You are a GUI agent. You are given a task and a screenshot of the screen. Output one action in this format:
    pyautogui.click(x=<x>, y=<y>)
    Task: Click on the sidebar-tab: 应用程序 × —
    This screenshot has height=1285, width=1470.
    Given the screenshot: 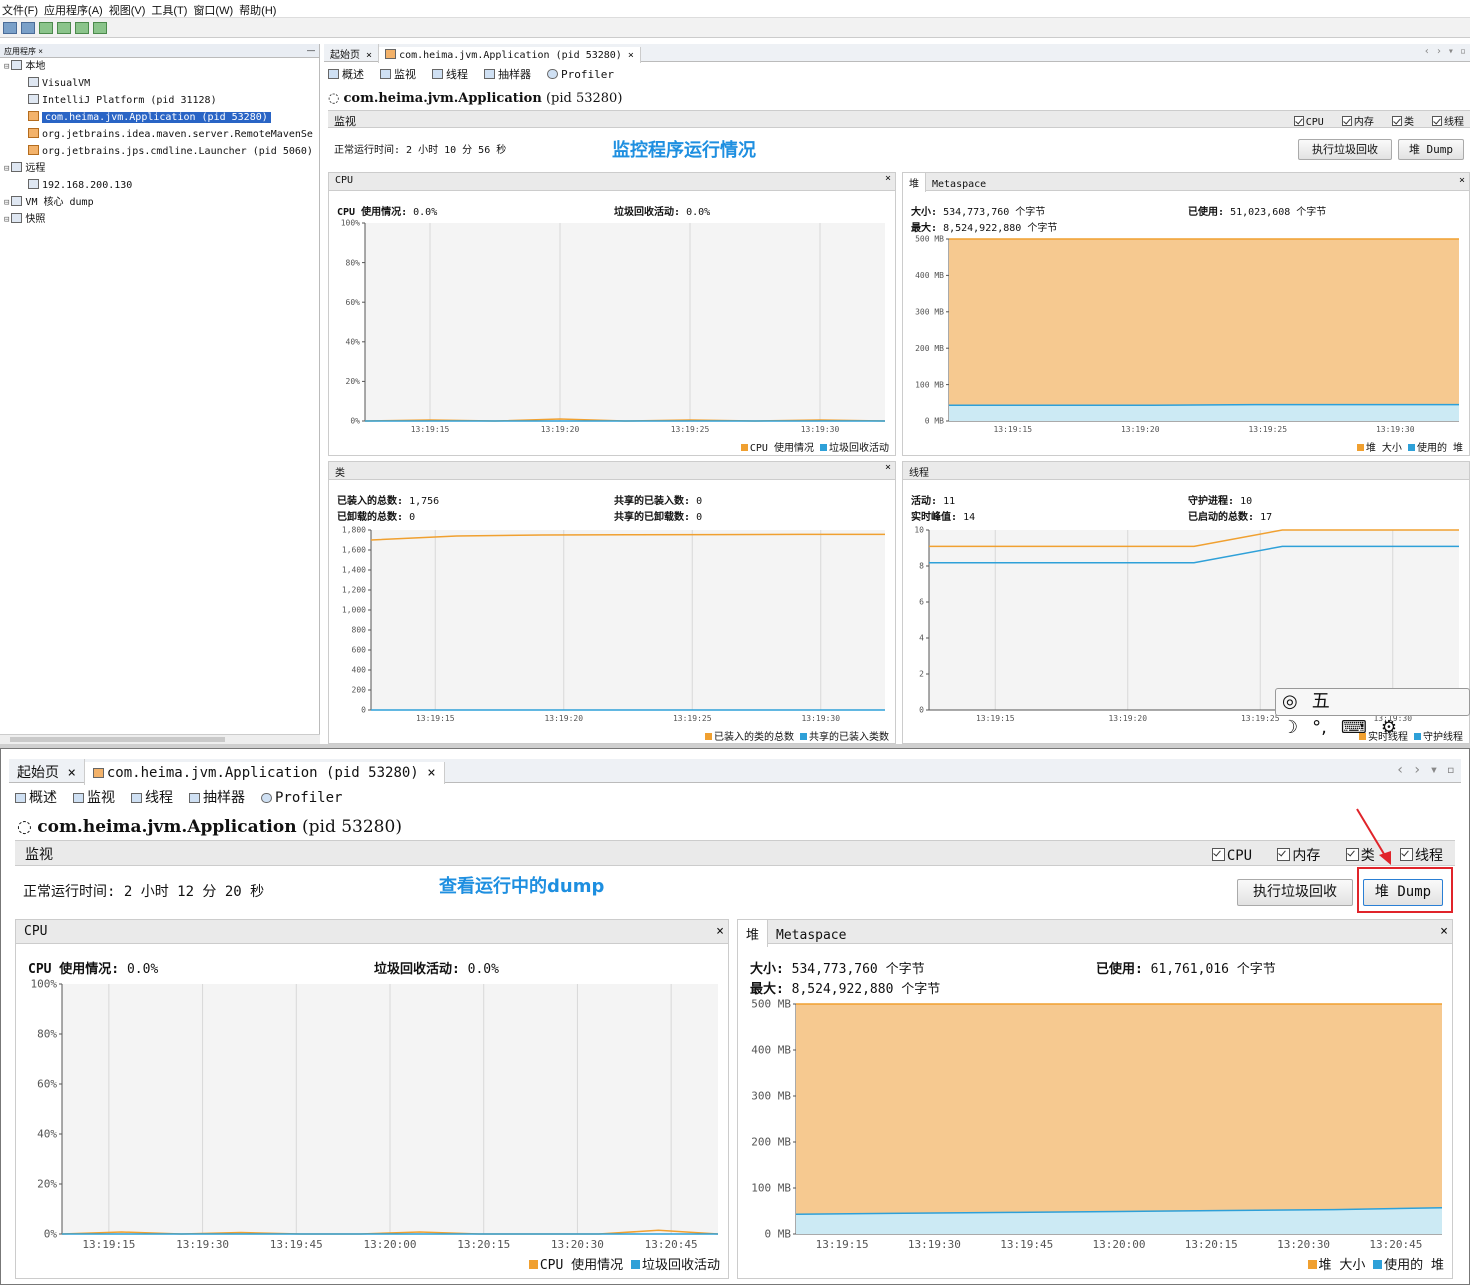 What is the action you would take?
    pyautogui.click(x=159, y=51)
    